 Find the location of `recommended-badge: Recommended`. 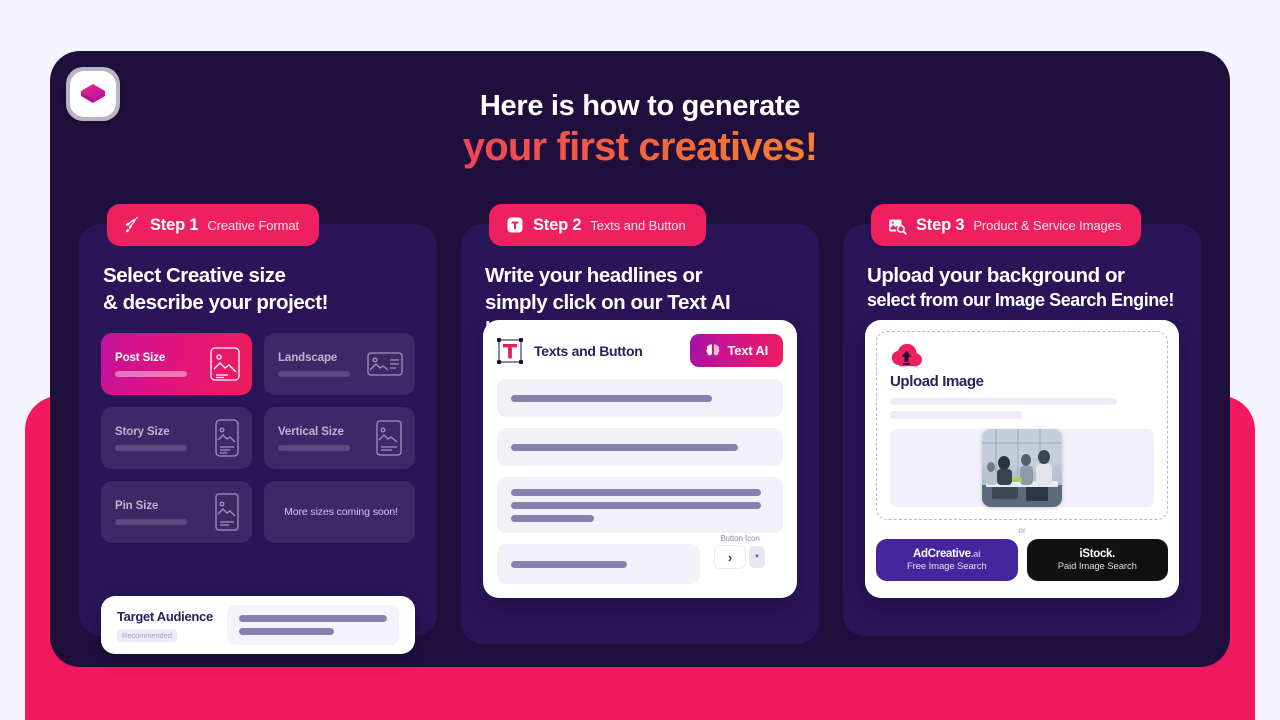

recommended-badge: Recommended is located at coordinates (147, 635).